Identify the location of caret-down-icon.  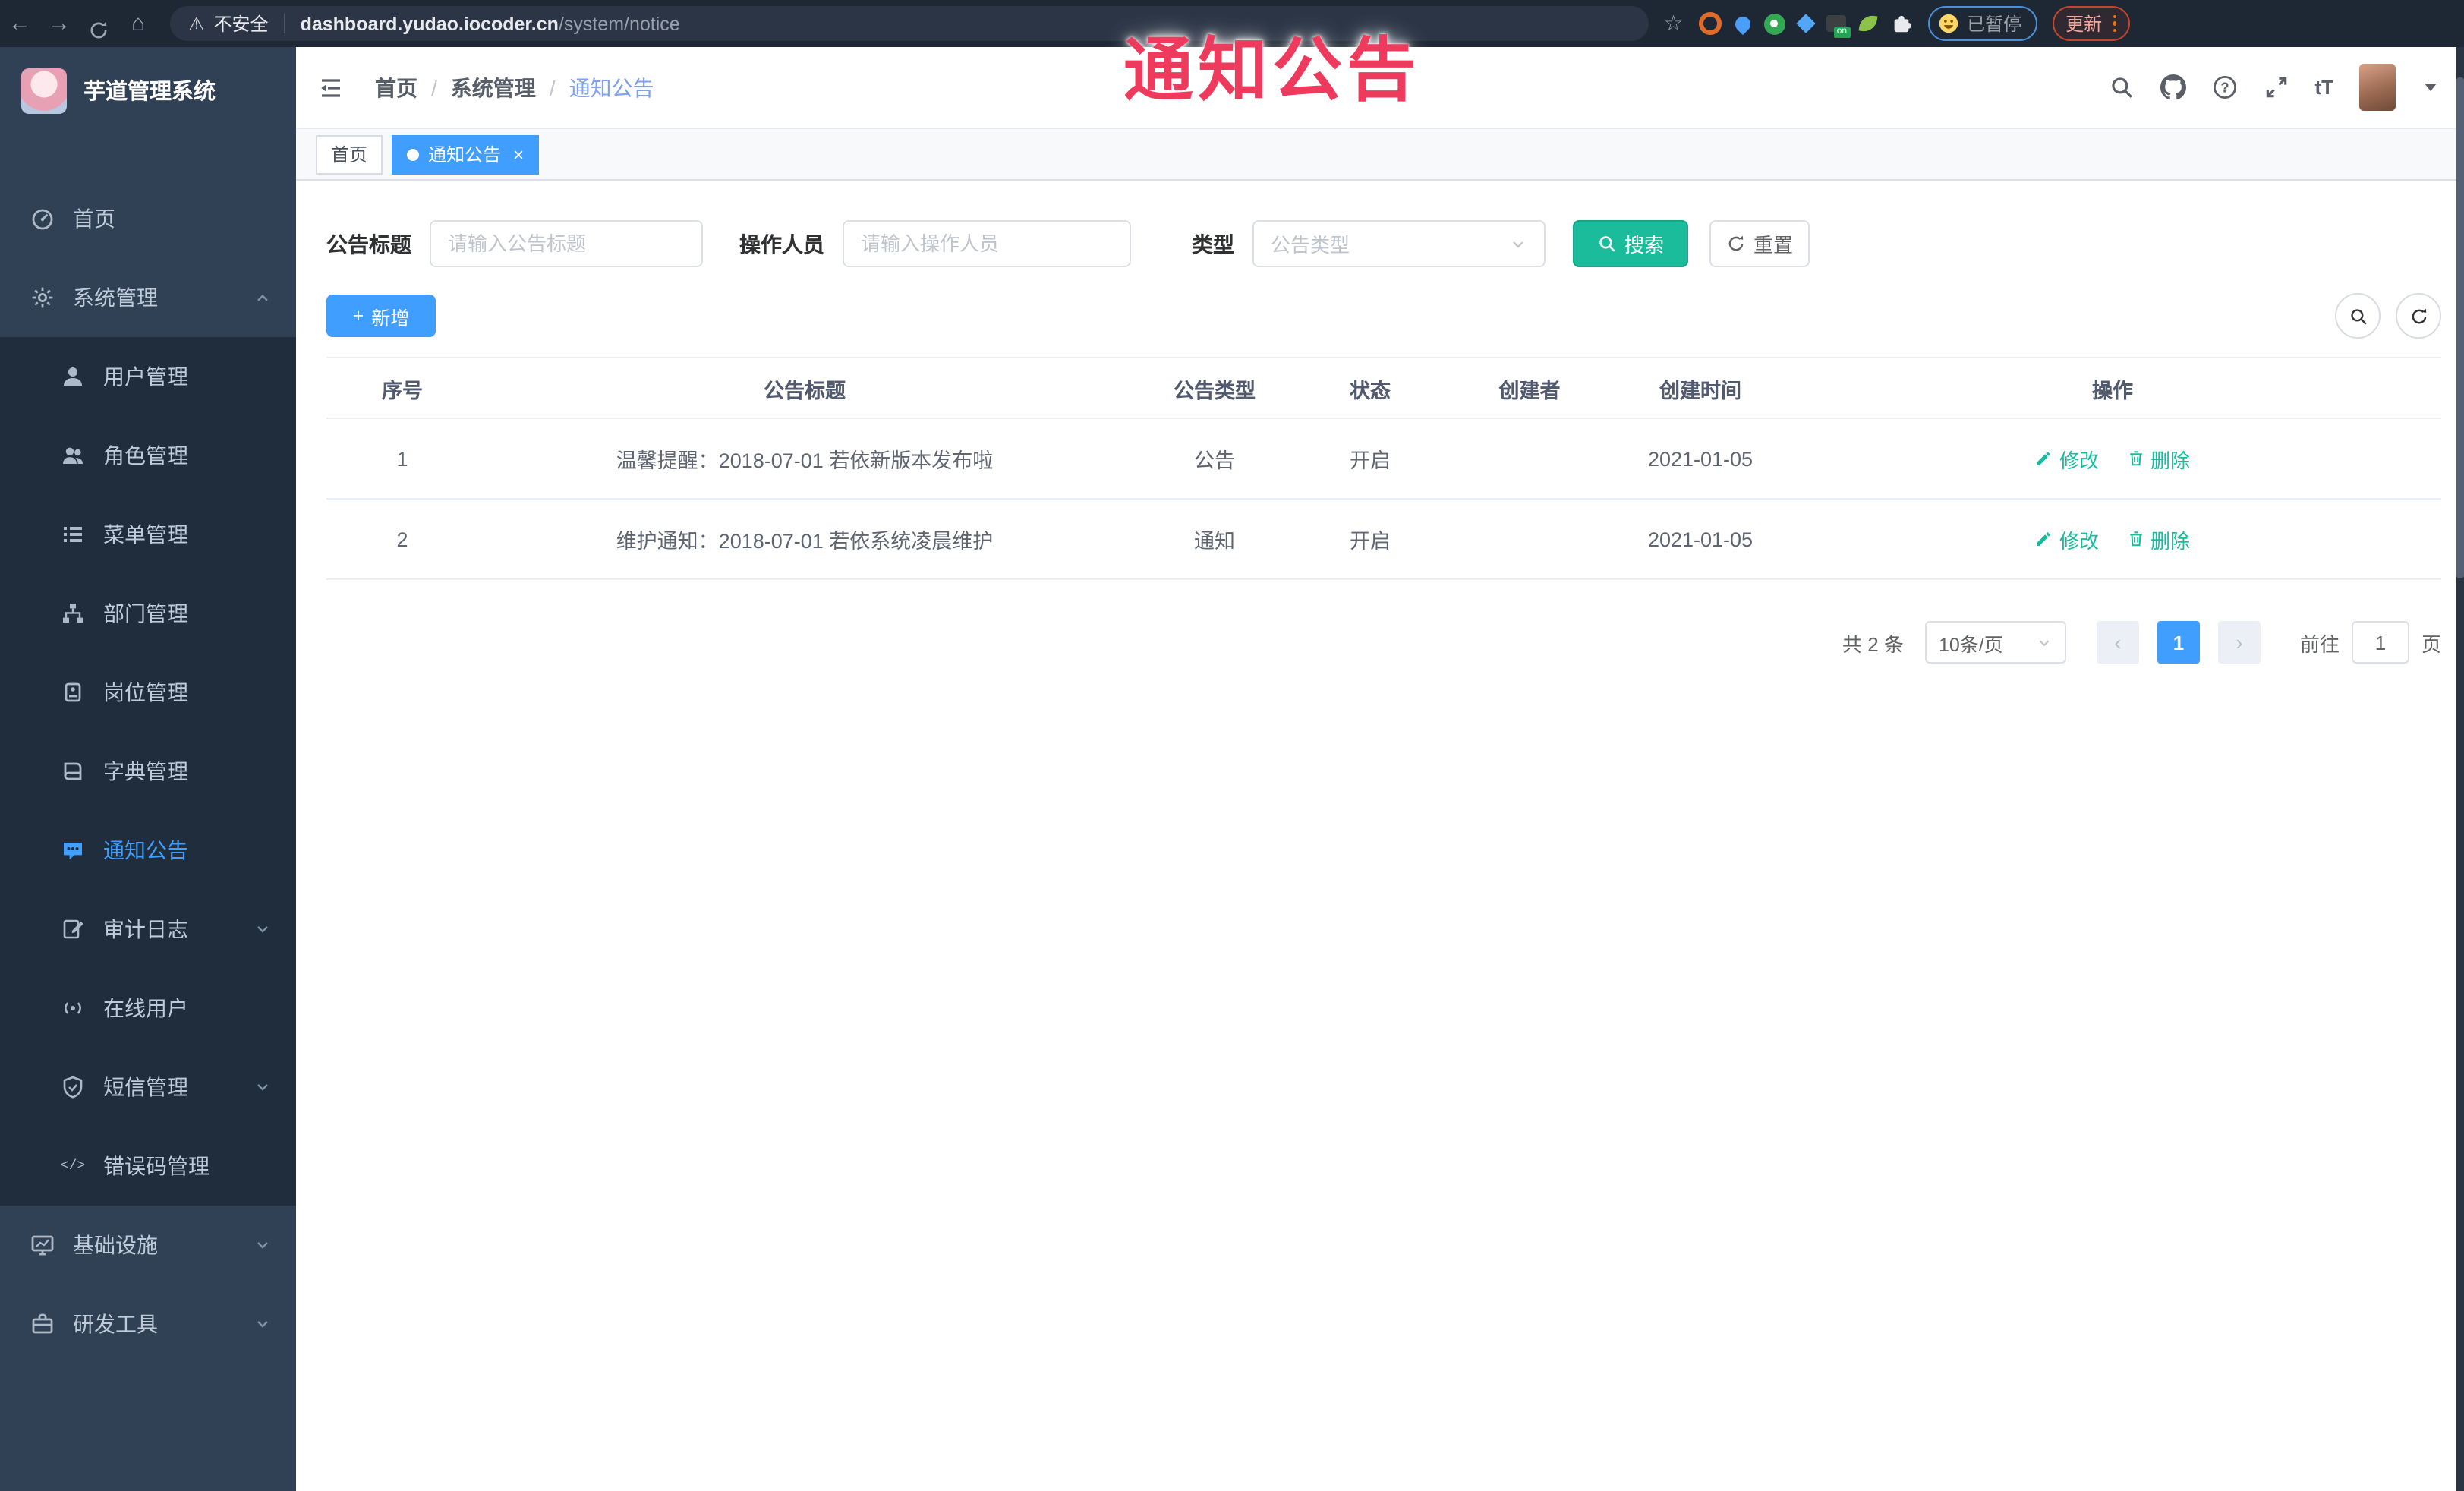
(2431, 87).